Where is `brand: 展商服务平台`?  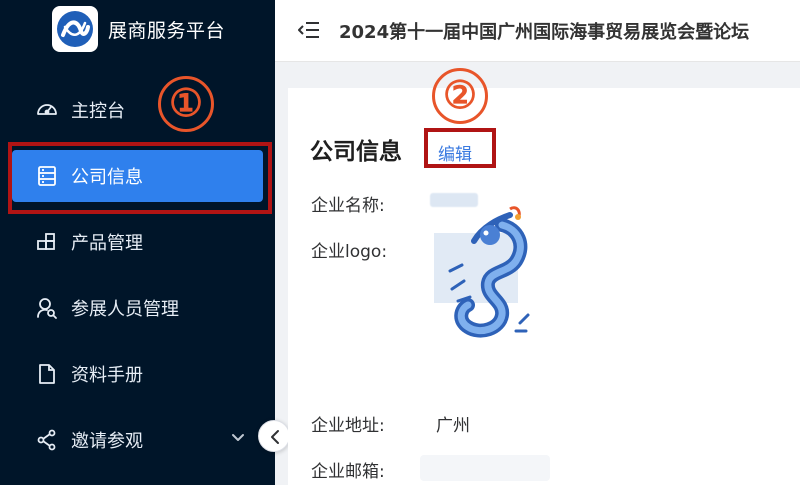 brand: 展商服务平台 is located at coordinates (137, 31).